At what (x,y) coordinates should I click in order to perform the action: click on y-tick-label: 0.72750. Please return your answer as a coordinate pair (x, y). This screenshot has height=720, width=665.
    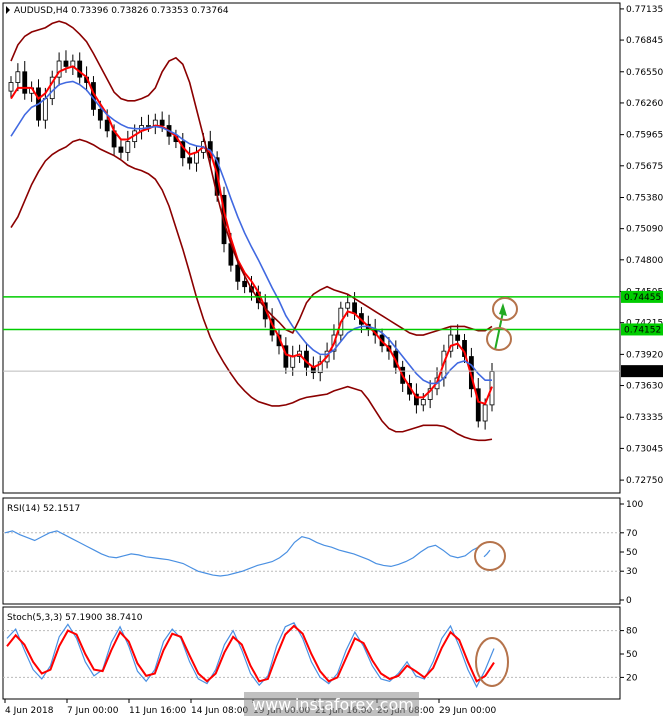
    Looking at the image, I should click on (644, 481).